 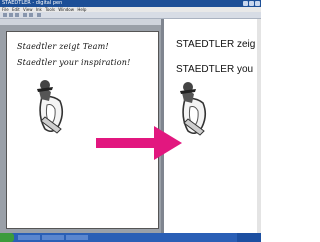 I want to click on save-icon, so click(x=17, y=15).